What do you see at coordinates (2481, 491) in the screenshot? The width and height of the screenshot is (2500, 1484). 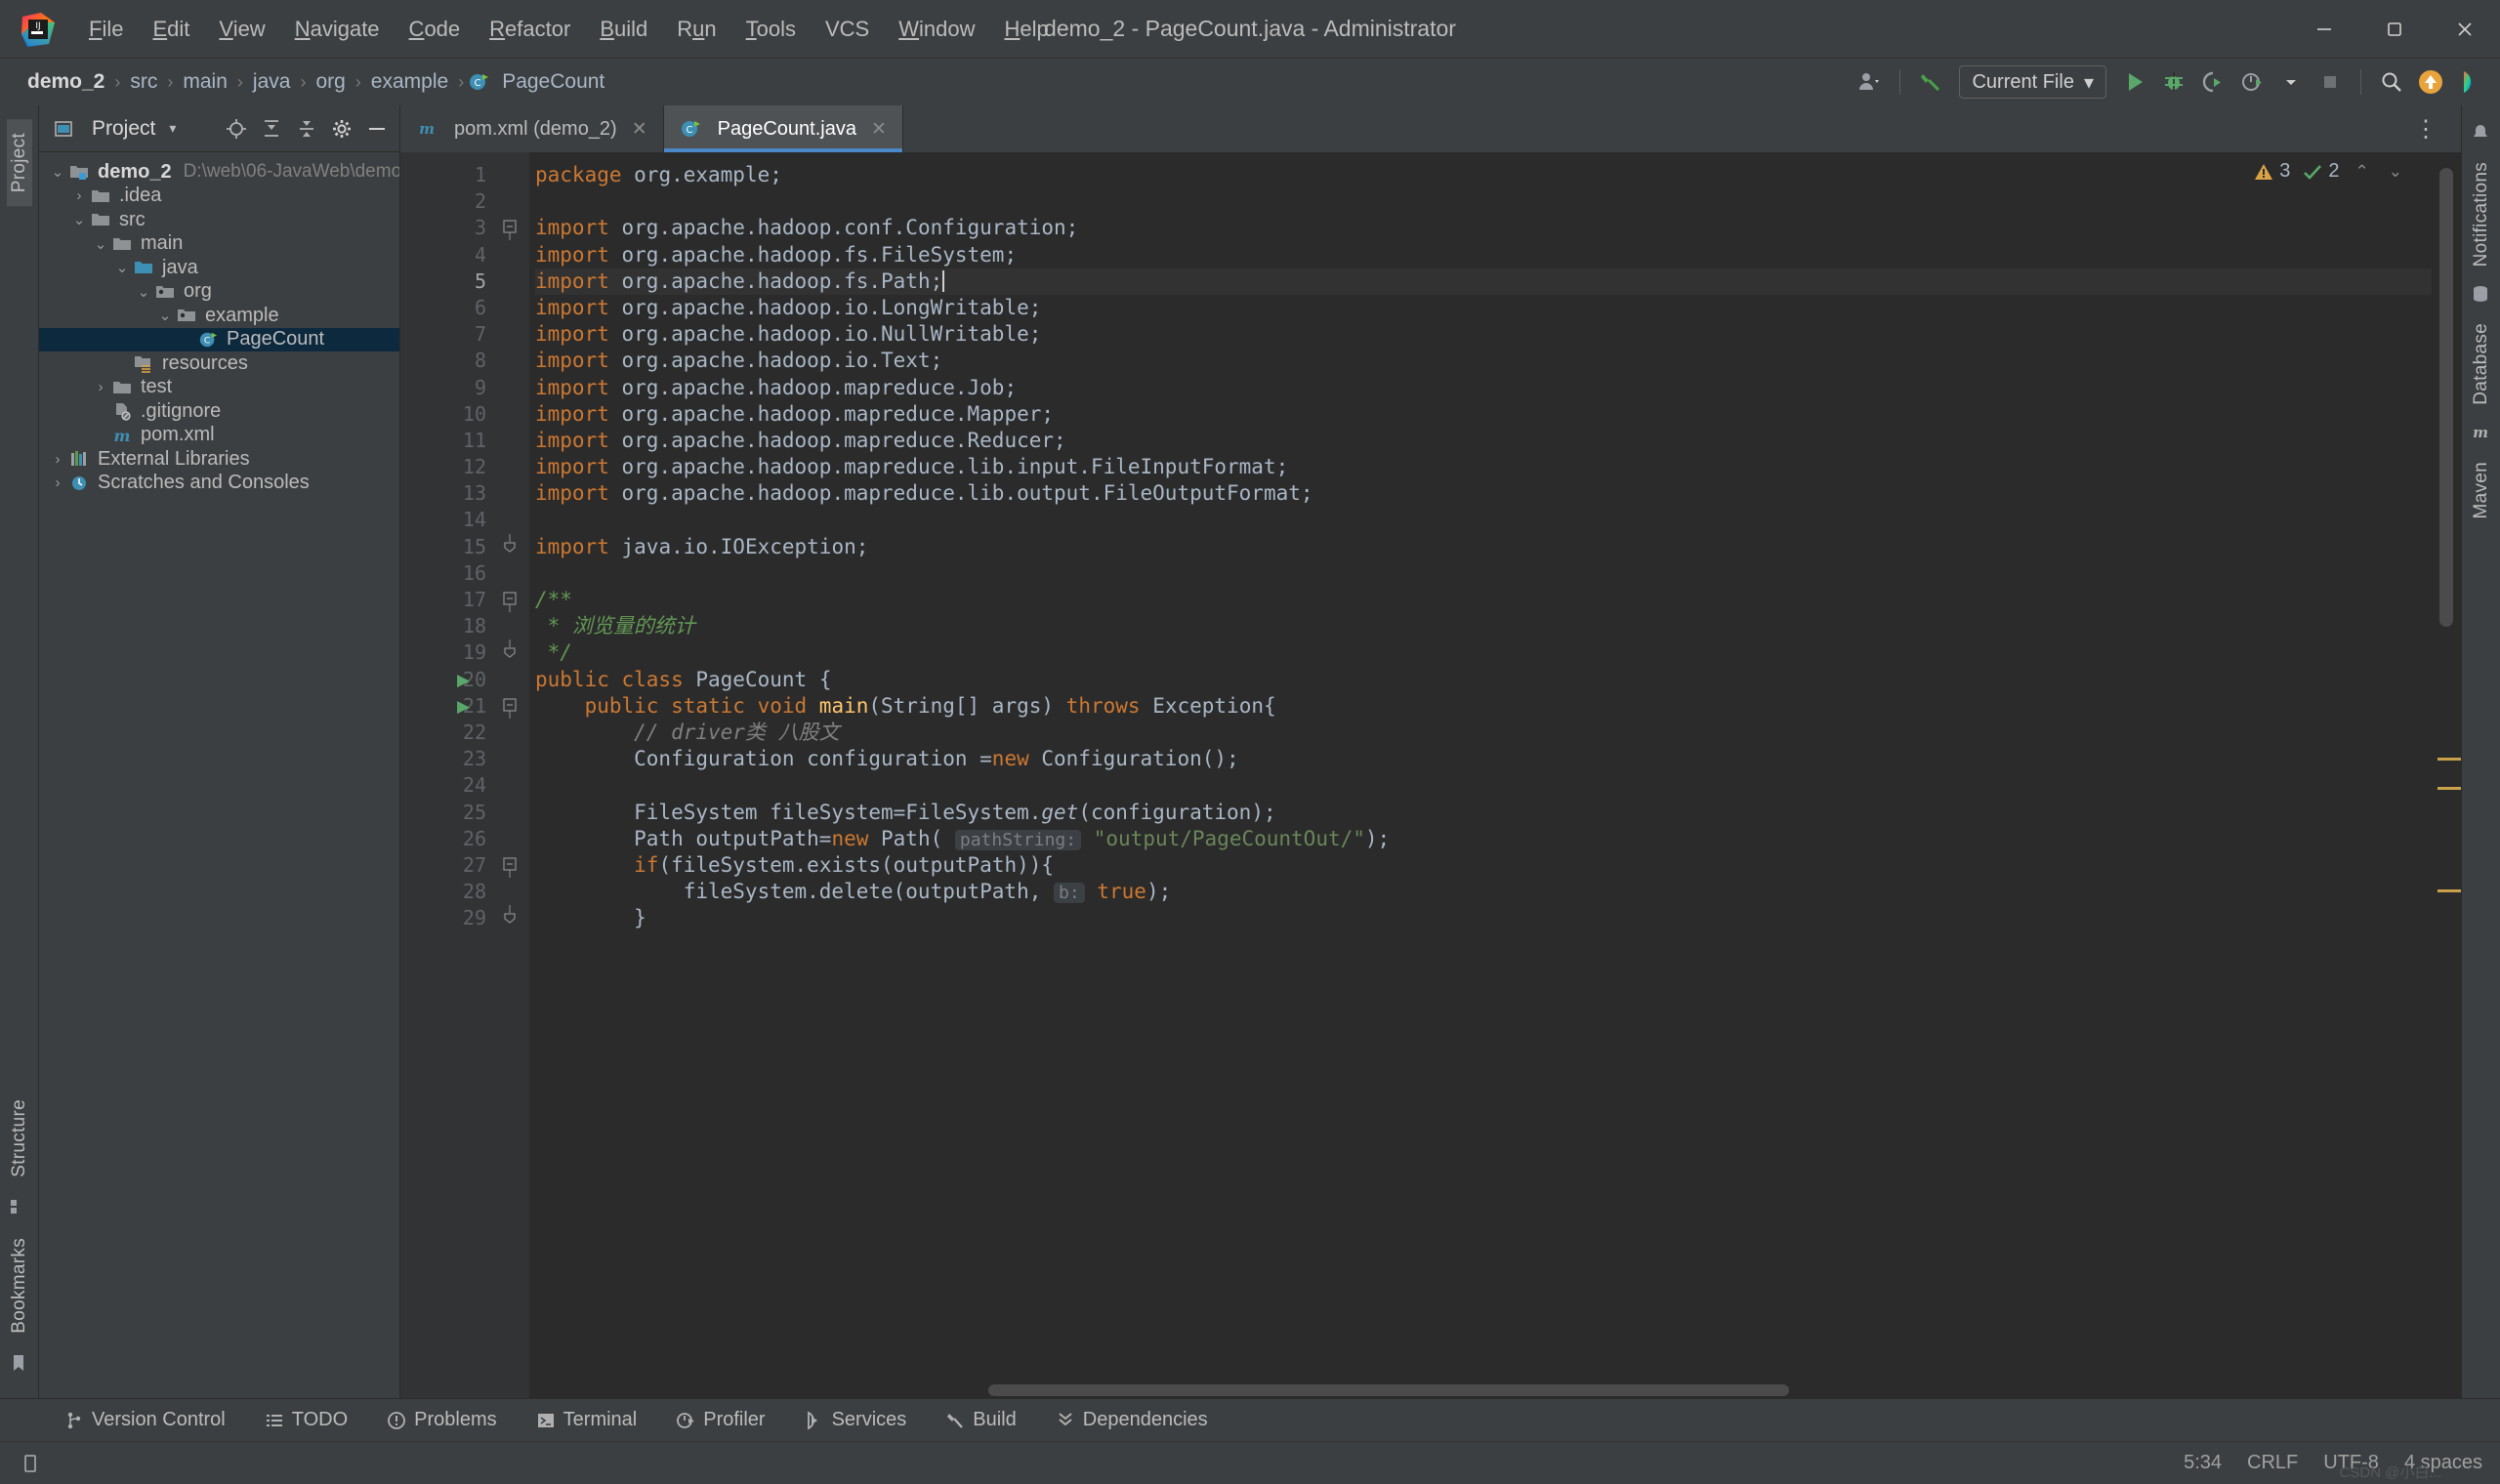 I see `sidebar-item-maven: Maven` at bounding box center [2481, 491].